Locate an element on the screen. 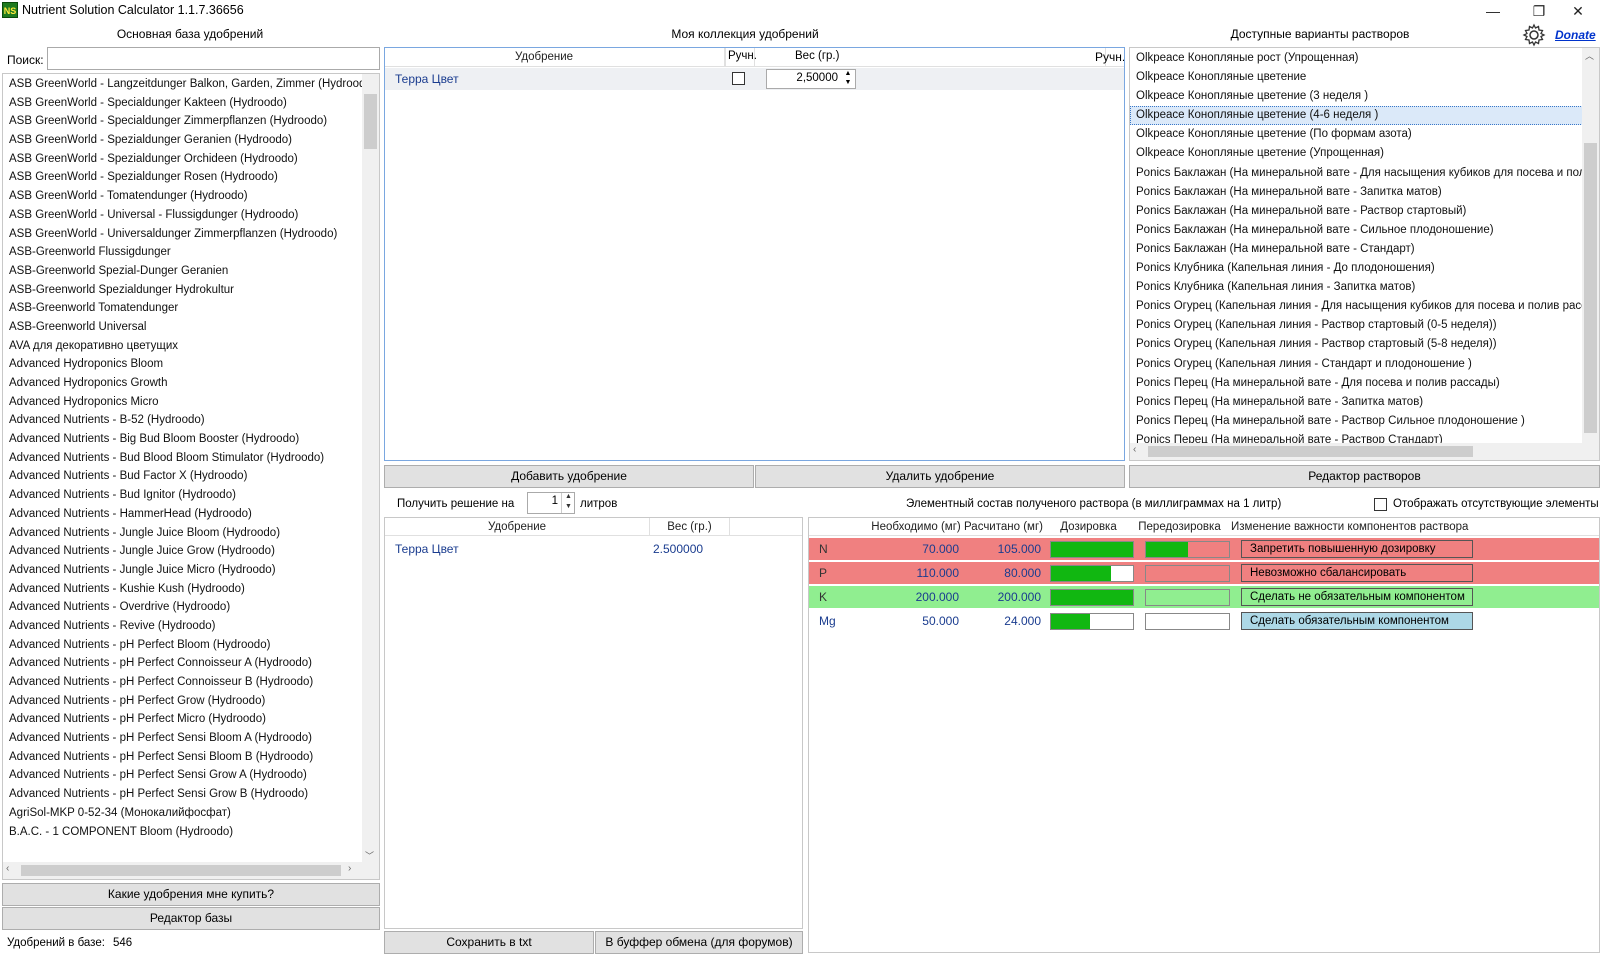 The height and width of the screenshot is (955, 1600). list-item: AVA для декоративно цветущих is located at coordinates (183, 346).